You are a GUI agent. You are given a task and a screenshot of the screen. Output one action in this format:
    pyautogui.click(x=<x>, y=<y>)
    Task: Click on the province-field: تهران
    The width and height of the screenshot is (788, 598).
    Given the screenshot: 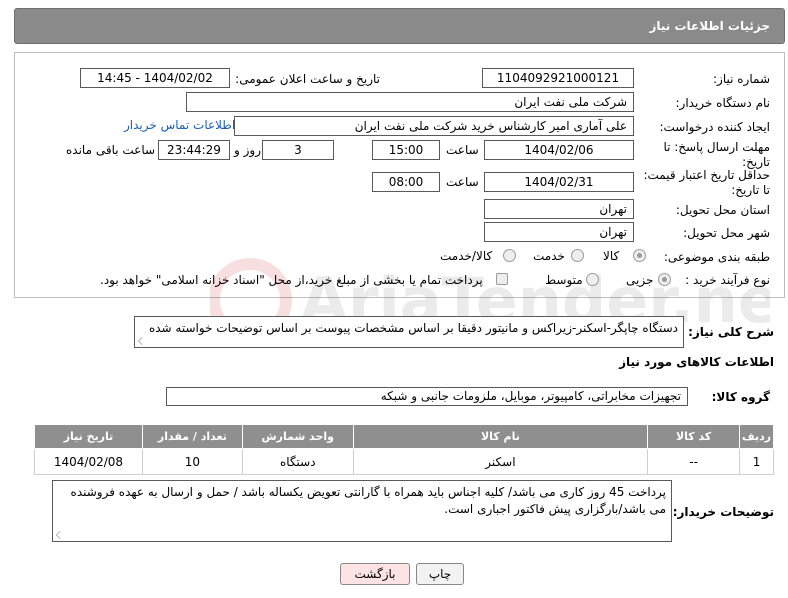 What is the action you would take?
    pyautogui.click(x=559, y=209)
    